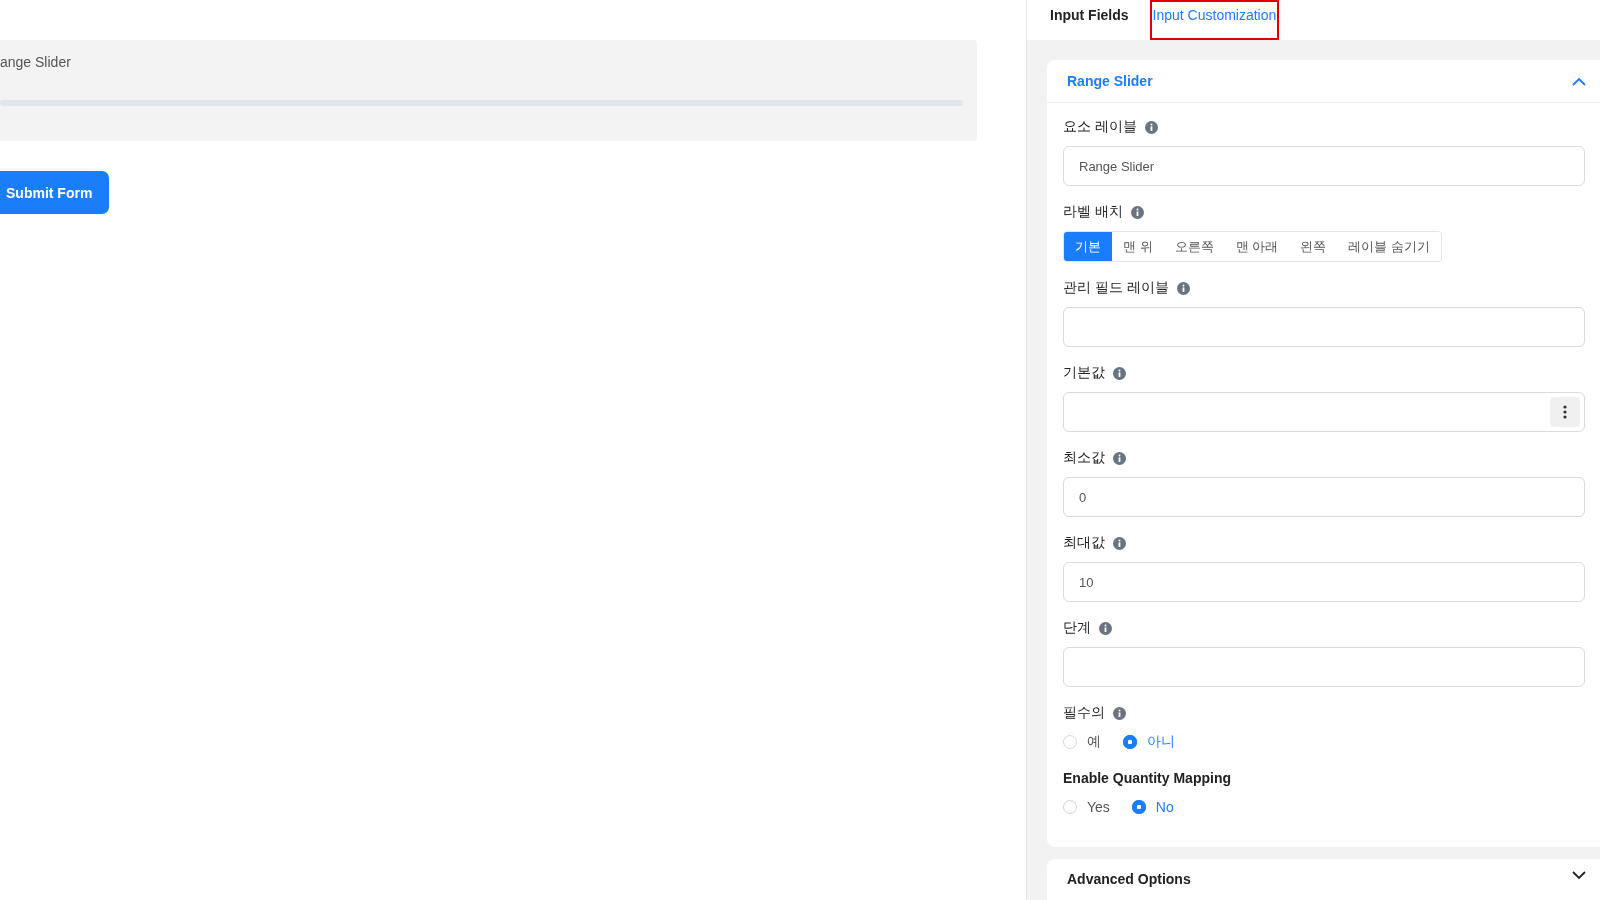 This screenshot has width=1600, height=900. I want to click on chevron-up-icon, so click(1579, 81).